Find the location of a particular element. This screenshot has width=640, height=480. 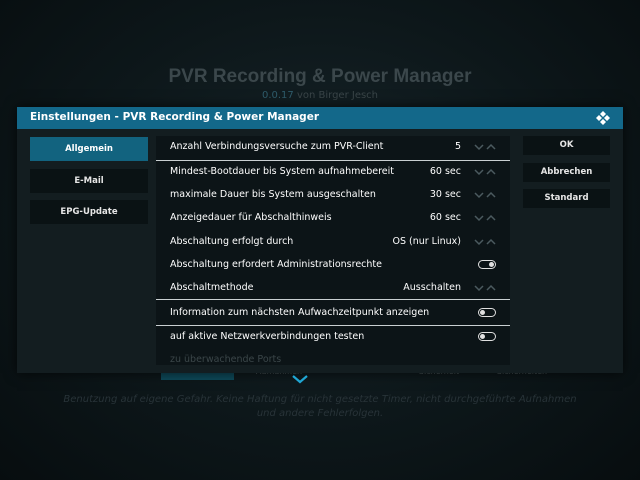

setting-row: auf aktive Netzwerkverbindungen testen is located at coordinates (333, 337).